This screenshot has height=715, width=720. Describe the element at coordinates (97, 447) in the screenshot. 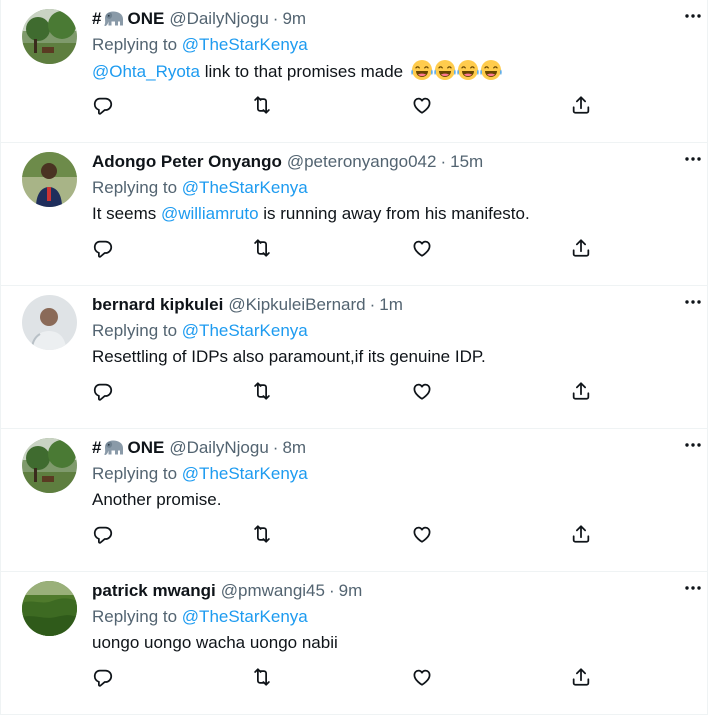

I see `name-prefix: #` at that location.